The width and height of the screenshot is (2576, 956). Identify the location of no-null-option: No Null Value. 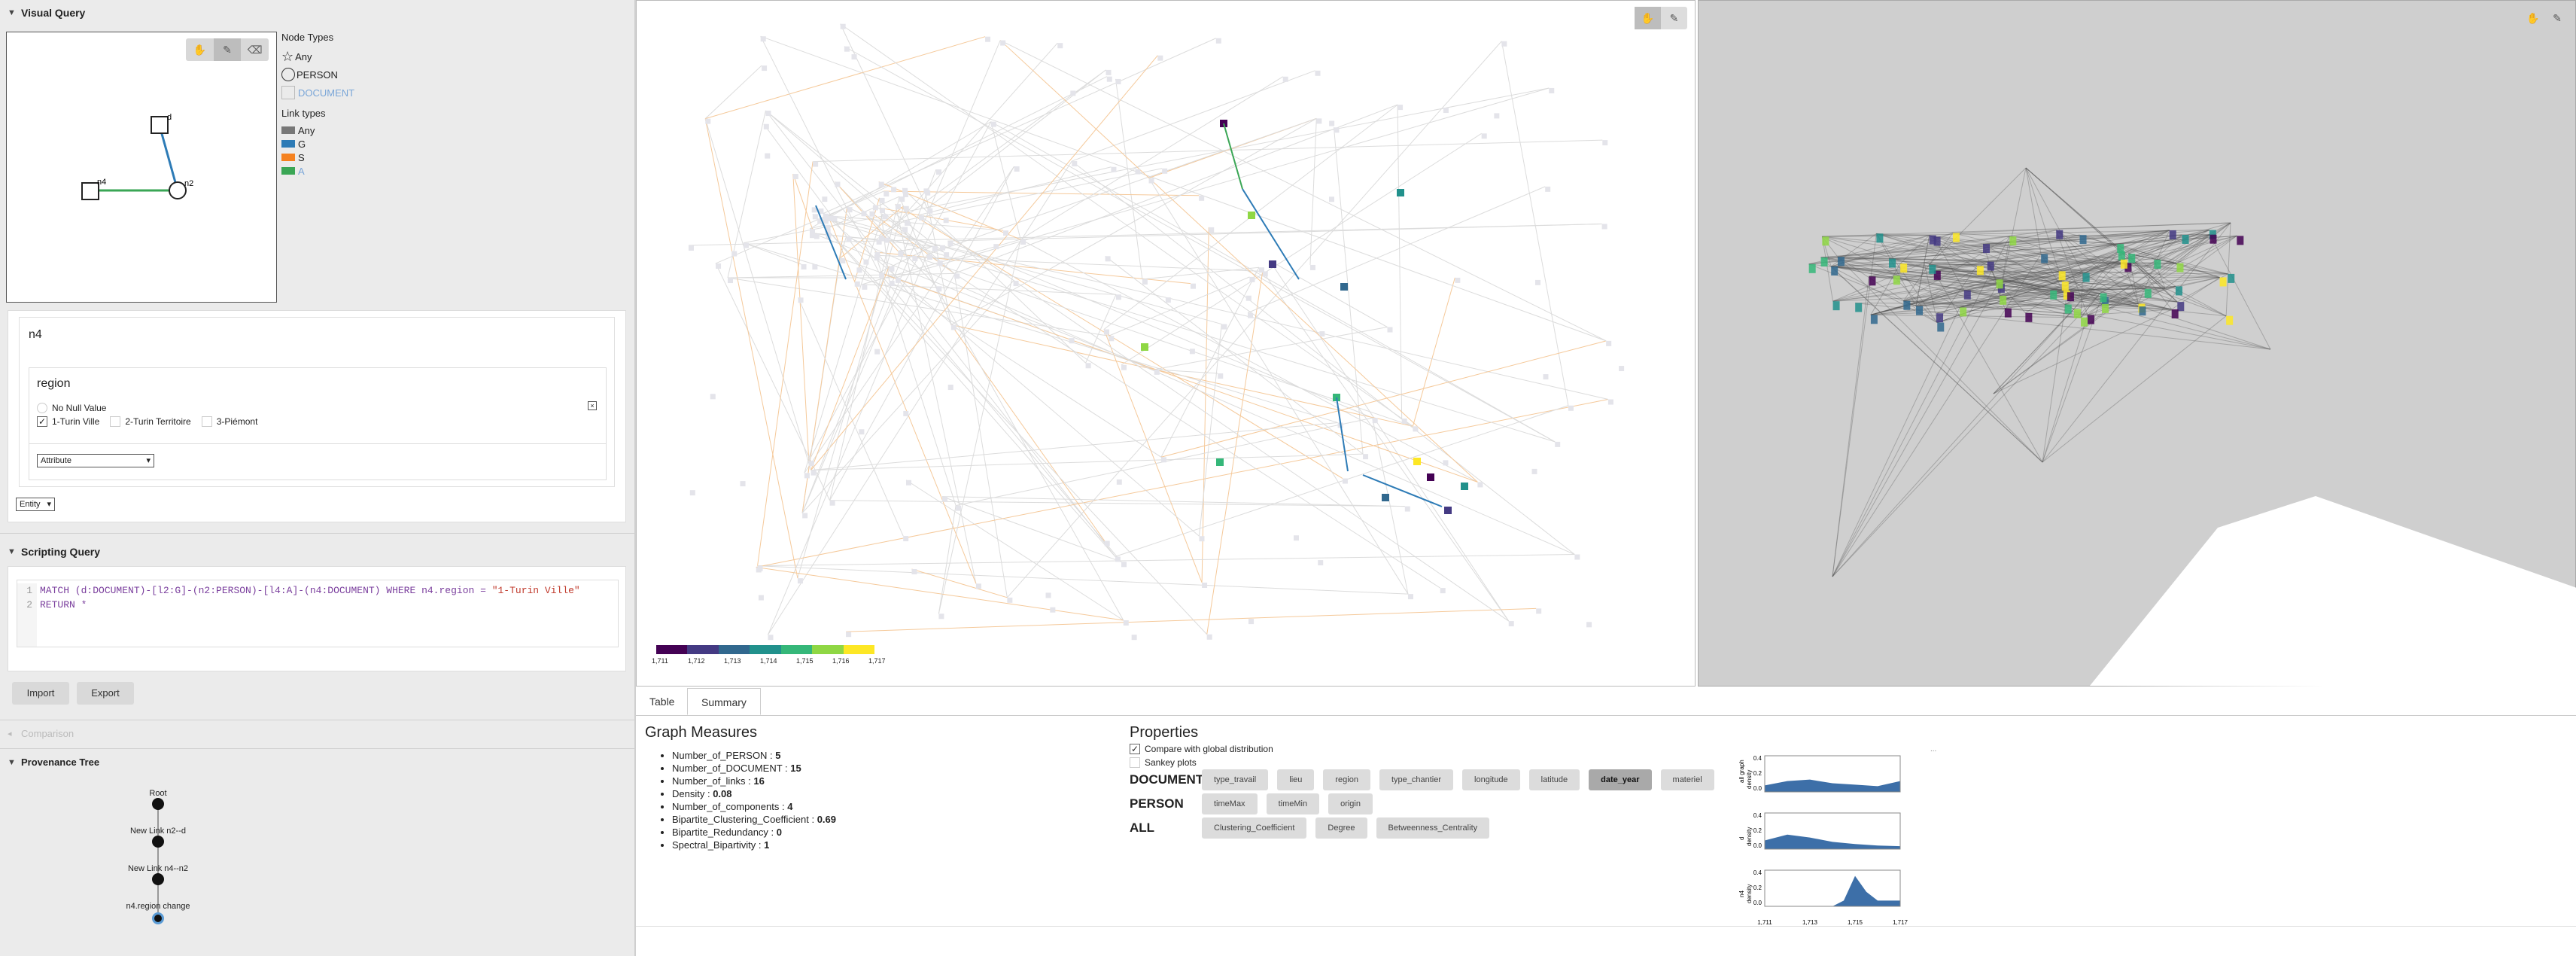
(71, 408).